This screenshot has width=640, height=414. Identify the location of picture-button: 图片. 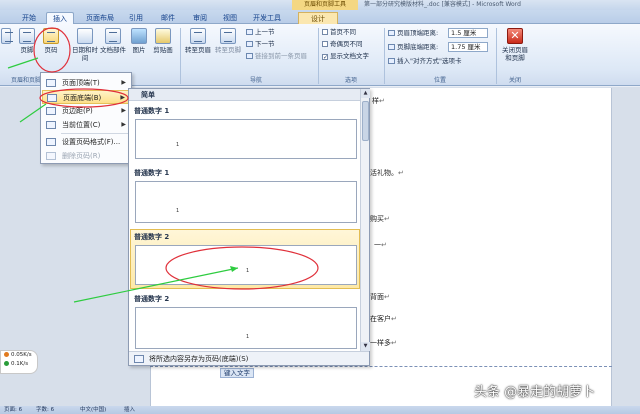
(139, 41).